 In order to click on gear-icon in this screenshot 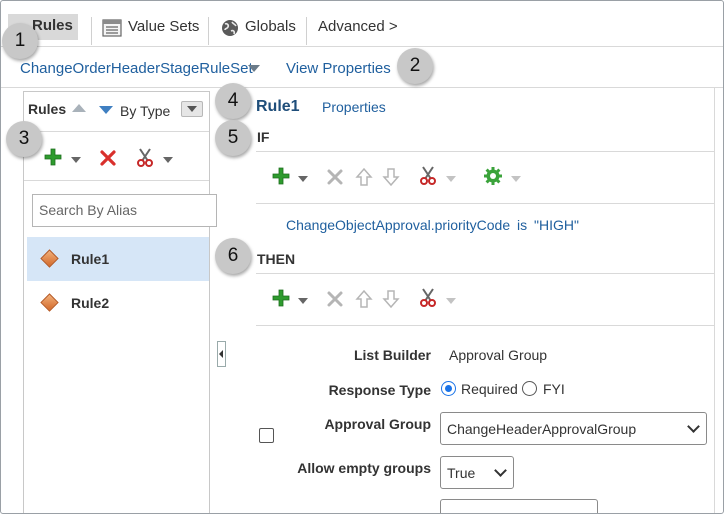, I will do `click(493, 176)`.